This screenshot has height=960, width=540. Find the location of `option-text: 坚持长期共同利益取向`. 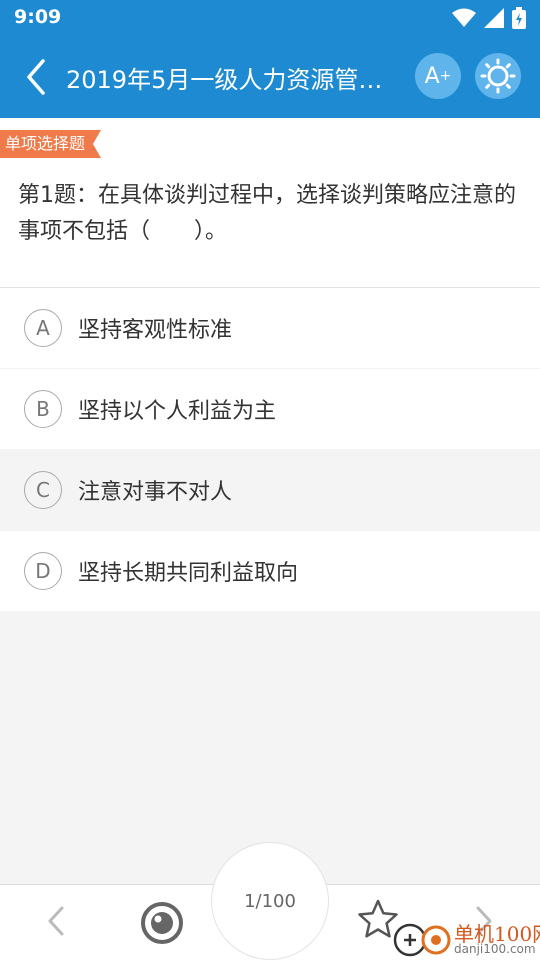

option-text: 坚持长期共同利益取向 is located at coordinates (188, 573).